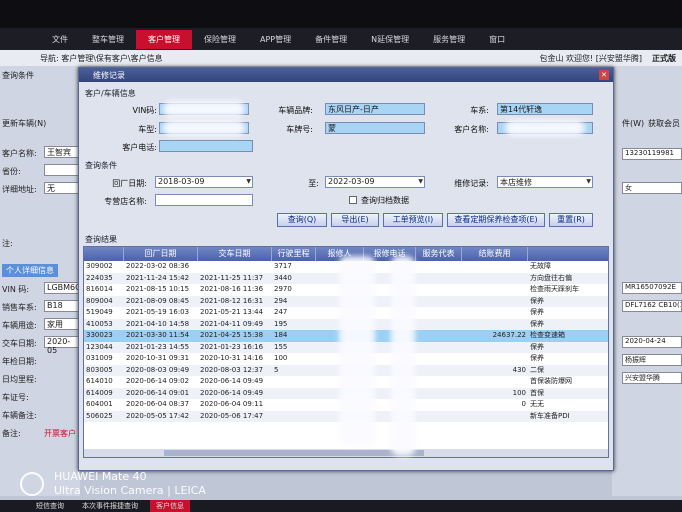  What do you see at coordinates (30, 270) in the screenshot?
I see `personal-info-tab: 个人详细信息` at bounding box center [30, 270].